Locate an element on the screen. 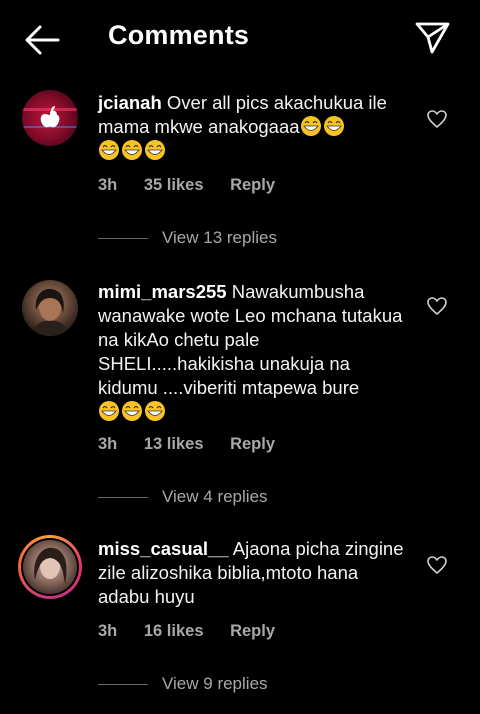  view-replies-button: View 4 replies is located at coordinates (183, 497).